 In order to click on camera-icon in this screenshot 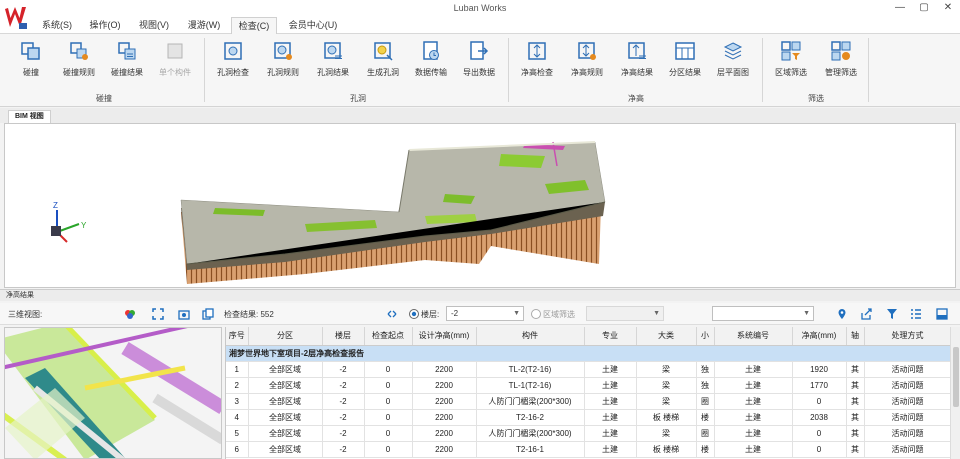, I will do `click(184, 314)`.